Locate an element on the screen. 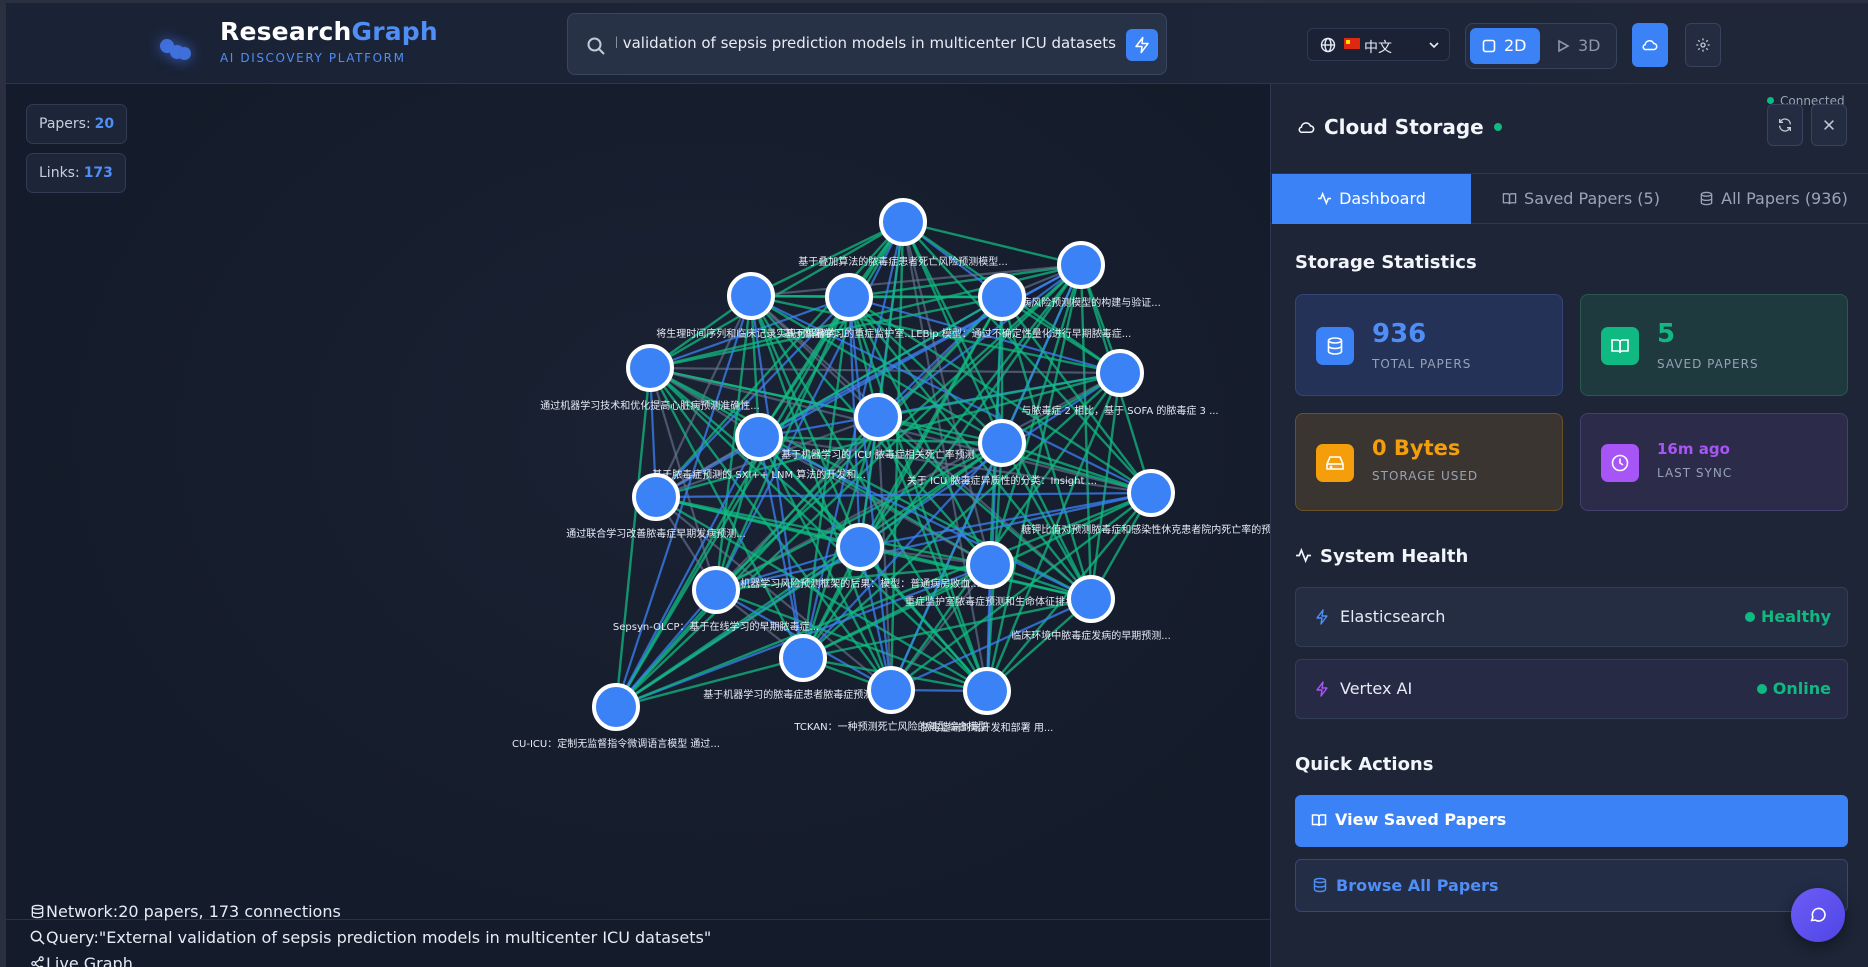 This screenshot has width=1868, height=967. chat-button is located at coordinates (1818, 915).